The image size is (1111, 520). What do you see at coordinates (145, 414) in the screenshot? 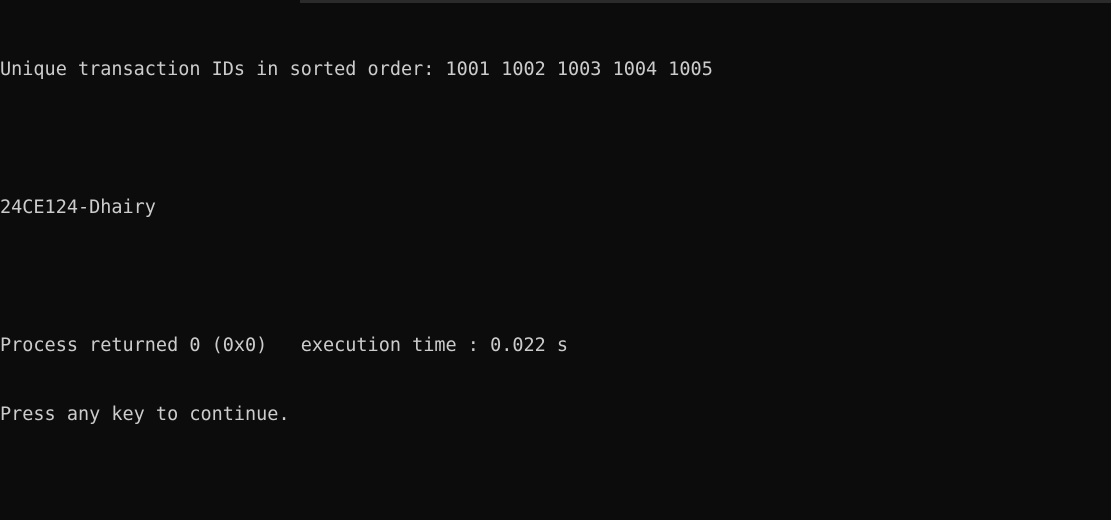
I see `output-line-press-any-key: Press any key to continue.` at bounding box center [145, 414].